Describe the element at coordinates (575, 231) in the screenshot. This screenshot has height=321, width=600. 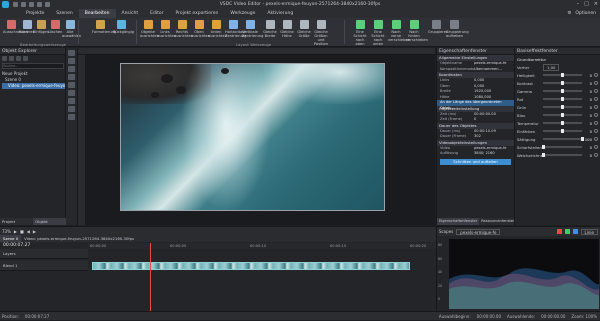
I see `blue-channel-icon` at that location.